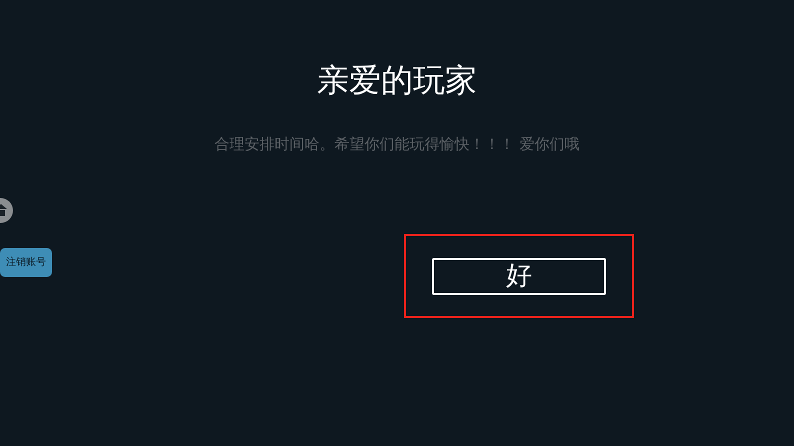 The image size is (794, 446). Describe the element at coordinates (519, 276) in the screenshot. I see `ok-button: 好` at that location.